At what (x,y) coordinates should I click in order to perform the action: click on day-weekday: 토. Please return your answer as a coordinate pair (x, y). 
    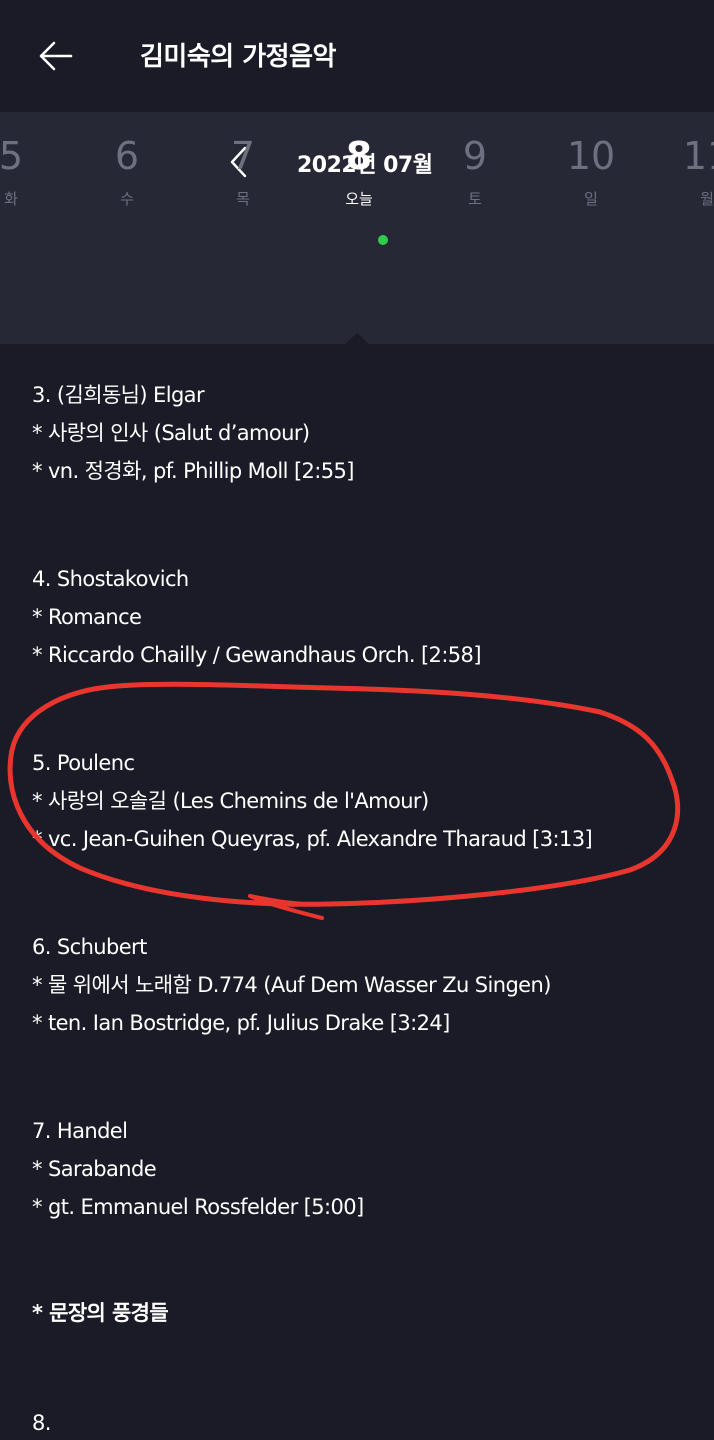
    Looking at the image, I should click on (475, 199).